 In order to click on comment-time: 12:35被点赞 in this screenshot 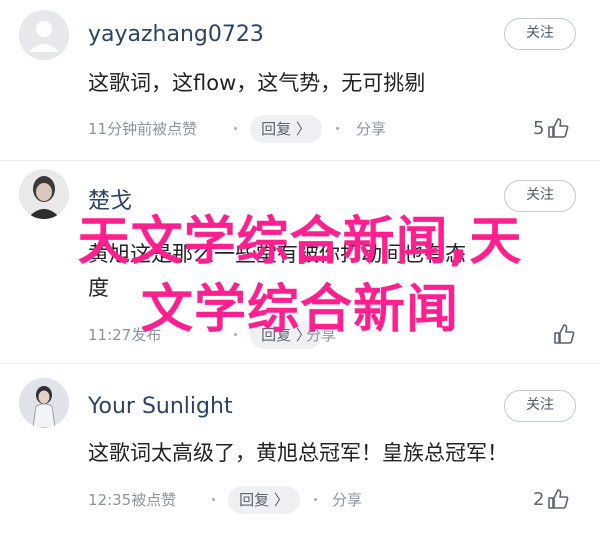, I will do `click(132, 500)`.